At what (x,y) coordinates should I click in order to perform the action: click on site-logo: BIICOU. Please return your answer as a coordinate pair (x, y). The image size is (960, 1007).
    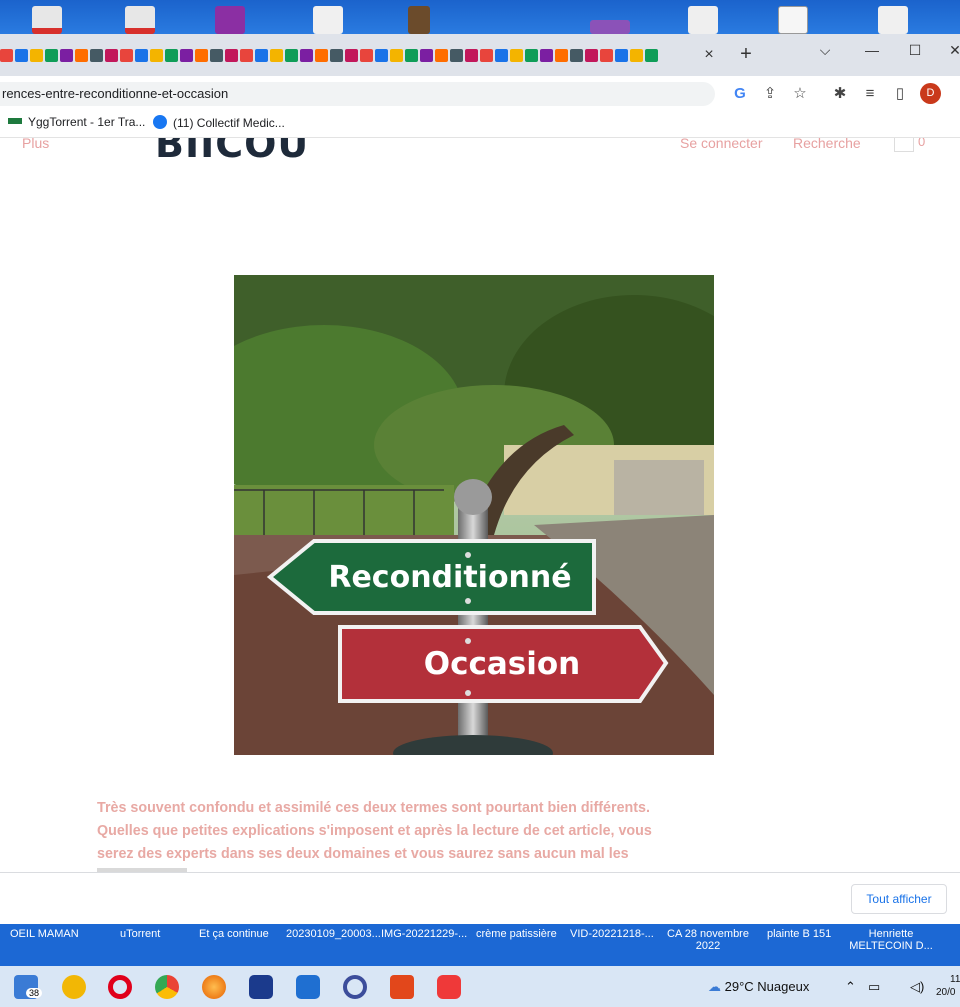
    Looking at the image, I should click on (232, 152).